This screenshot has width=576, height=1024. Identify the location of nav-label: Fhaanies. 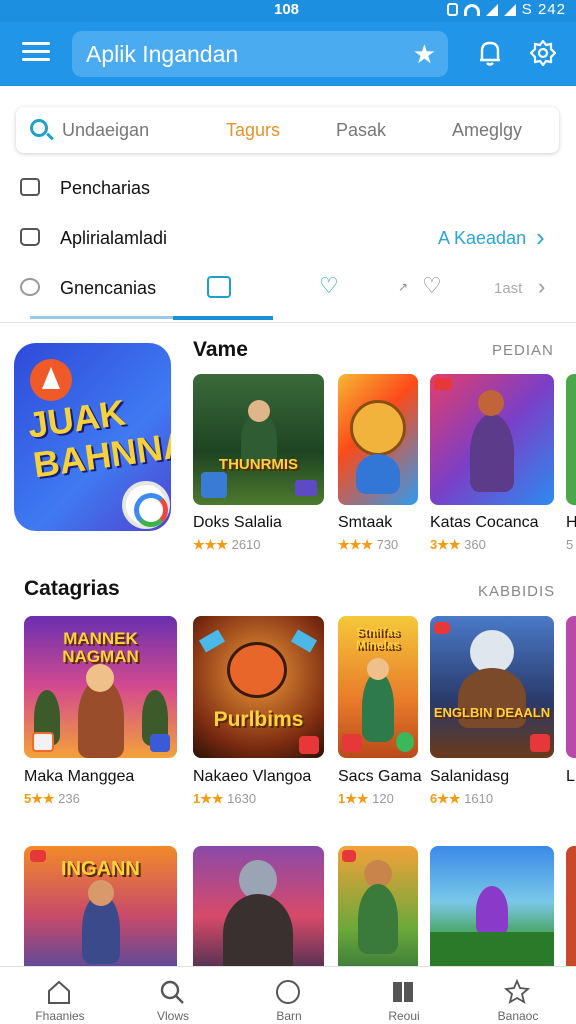
(60, 1016).